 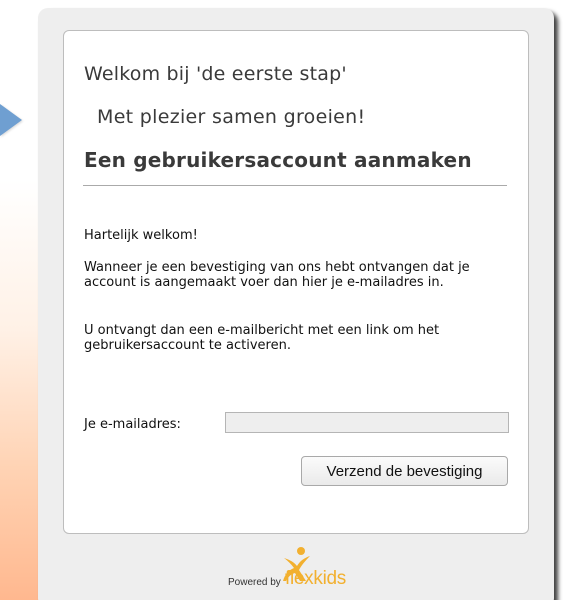 I want to click on email-label: Je e-mailadres:, so click(x=132, y=424).